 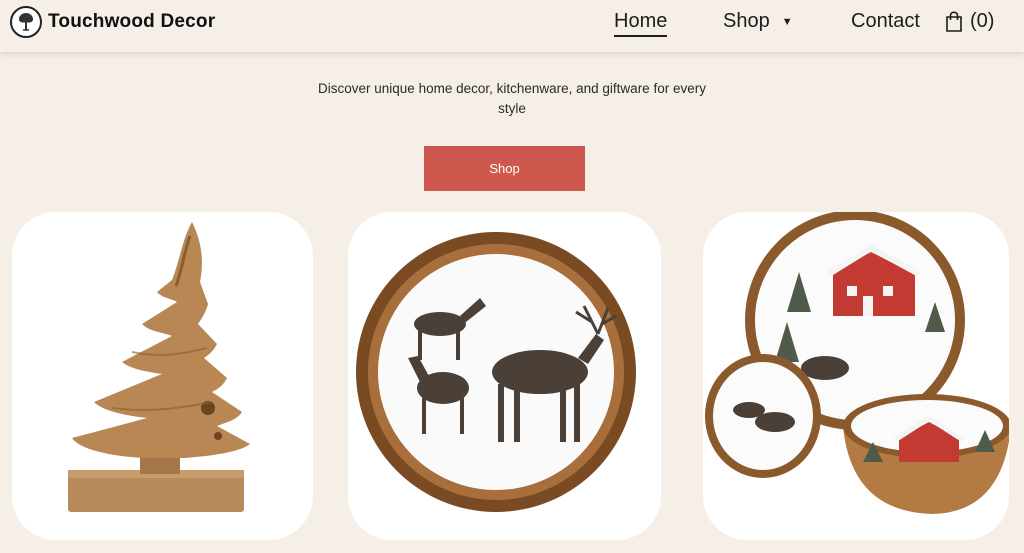 I want to click on brand-name: Touchwood Decor, so click(x=132, y=21).